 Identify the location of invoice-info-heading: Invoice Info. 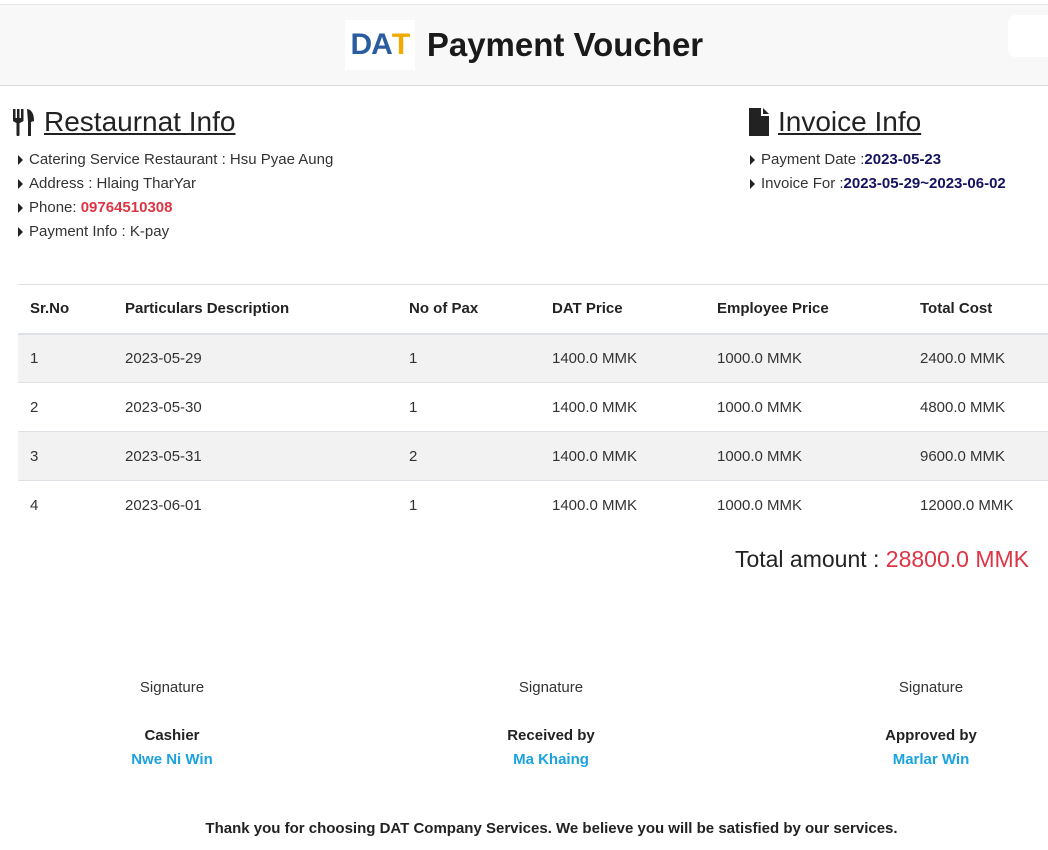
(834, 122).